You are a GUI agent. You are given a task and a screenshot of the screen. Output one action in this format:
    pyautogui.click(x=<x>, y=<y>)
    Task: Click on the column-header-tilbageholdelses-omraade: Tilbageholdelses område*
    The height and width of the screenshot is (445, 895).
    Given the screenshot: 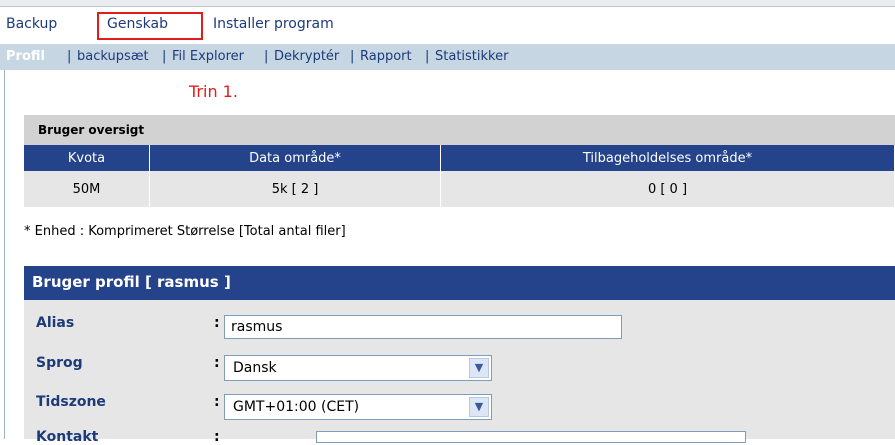 What is the action you would take?
    pyautogui.click(x=667, y=158)
    